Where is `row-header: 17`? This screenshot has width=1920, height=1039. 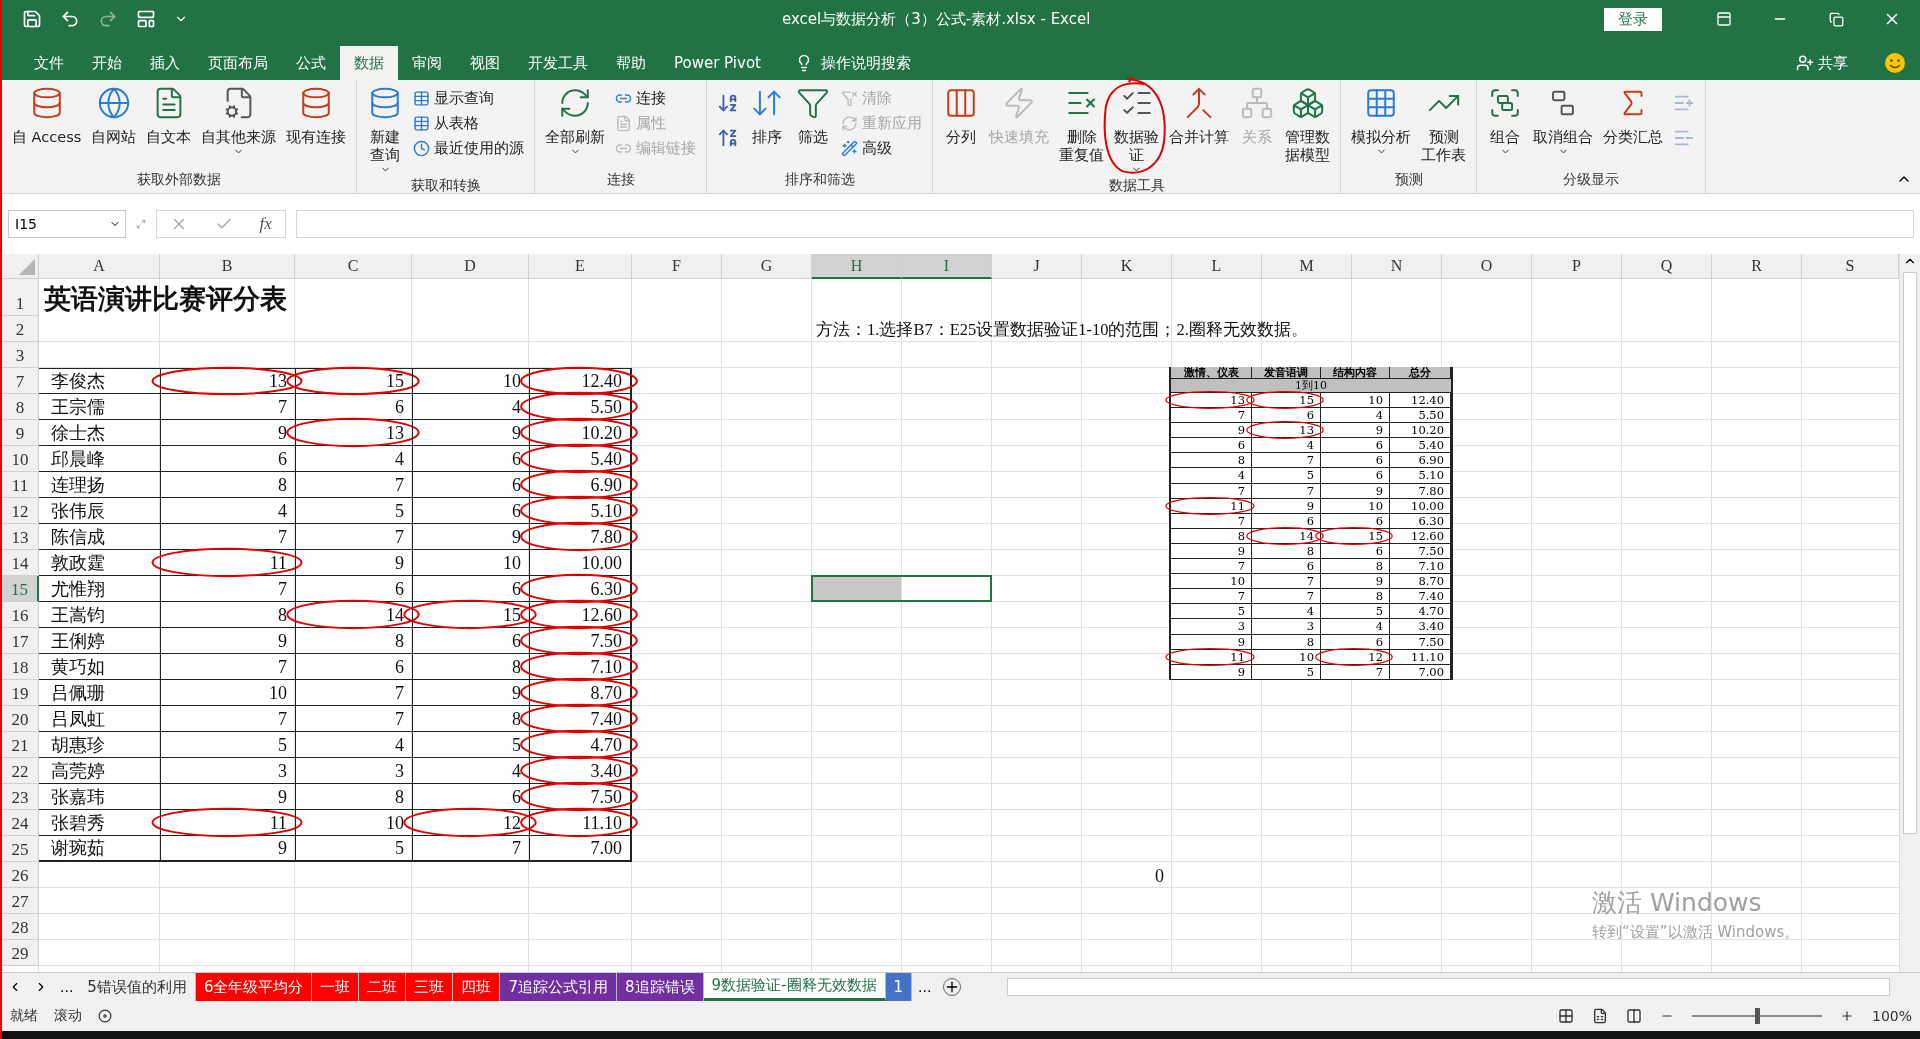 row-header: 17 is located at coordinates (20, 641).